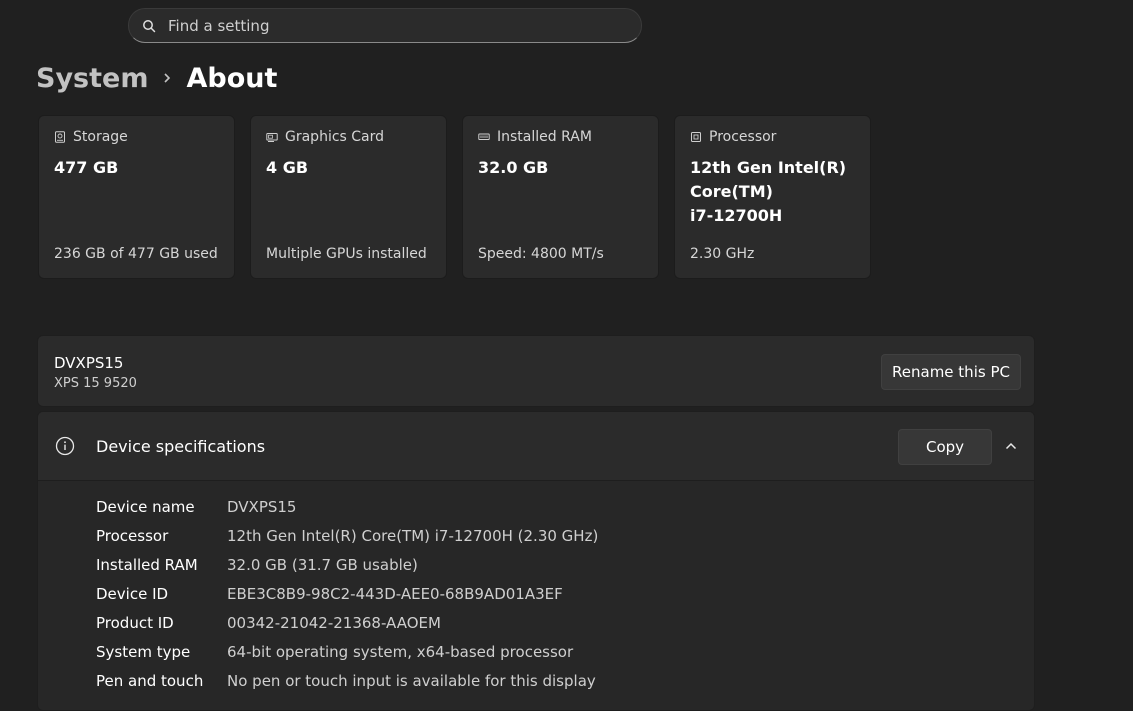  What do you see at coordinates (544, 137) in the screenshot?
I see `card-title: Installed RAM` at bounding box center [544, 137].